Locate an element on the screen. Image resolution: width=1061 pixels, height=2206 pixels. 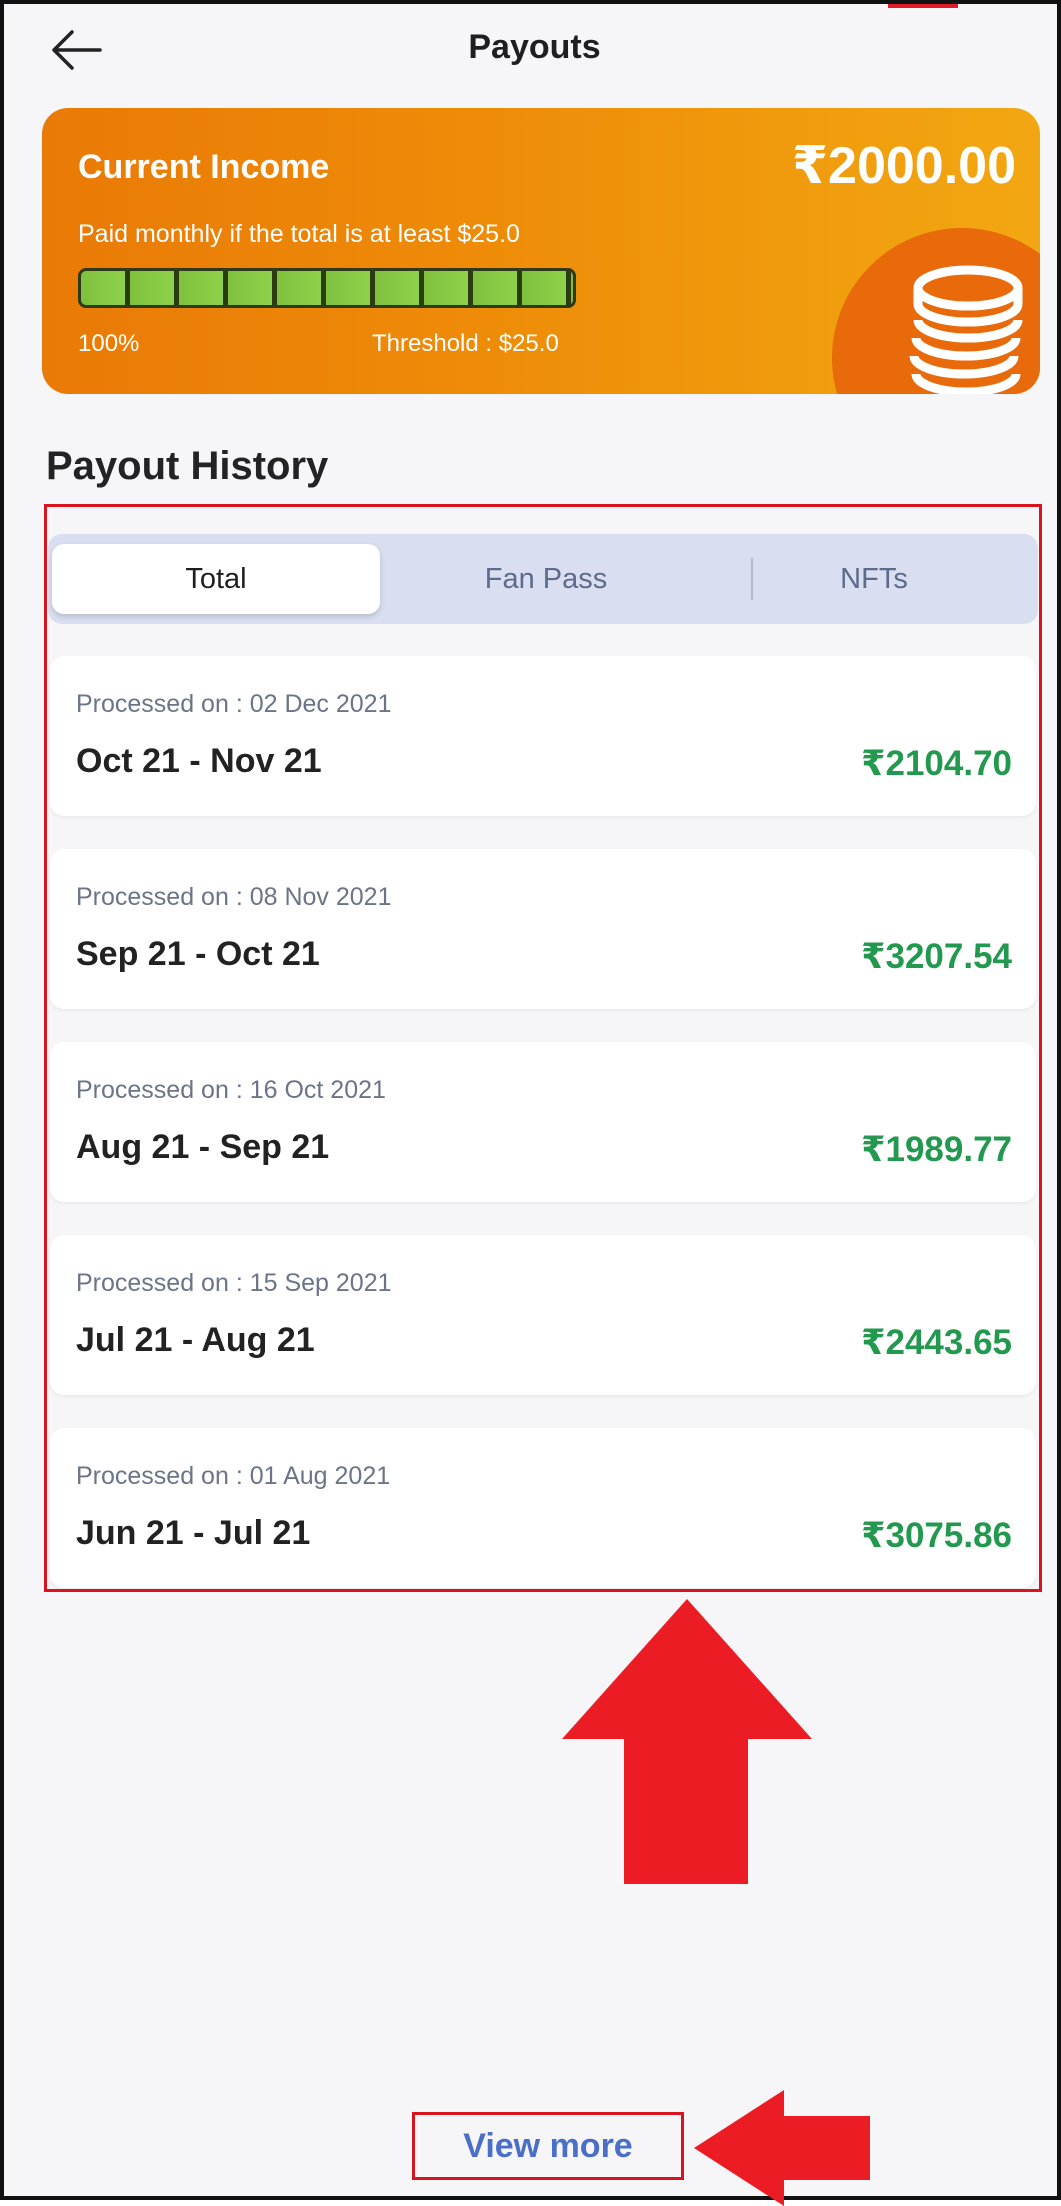
progress-threshold: Threshold : $25.0 is located at coordinates (465, 343).